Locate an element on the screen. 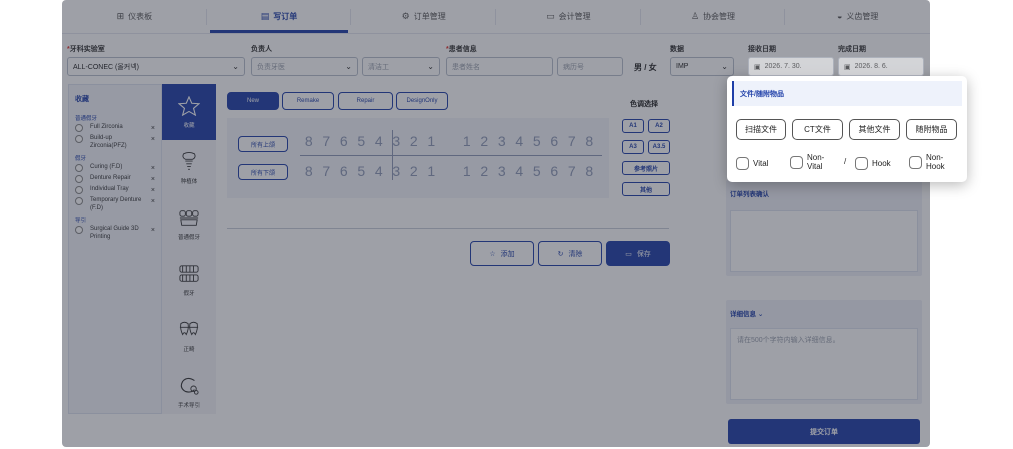  hook-checkbox: Hook is located at coordinates (873, 163).